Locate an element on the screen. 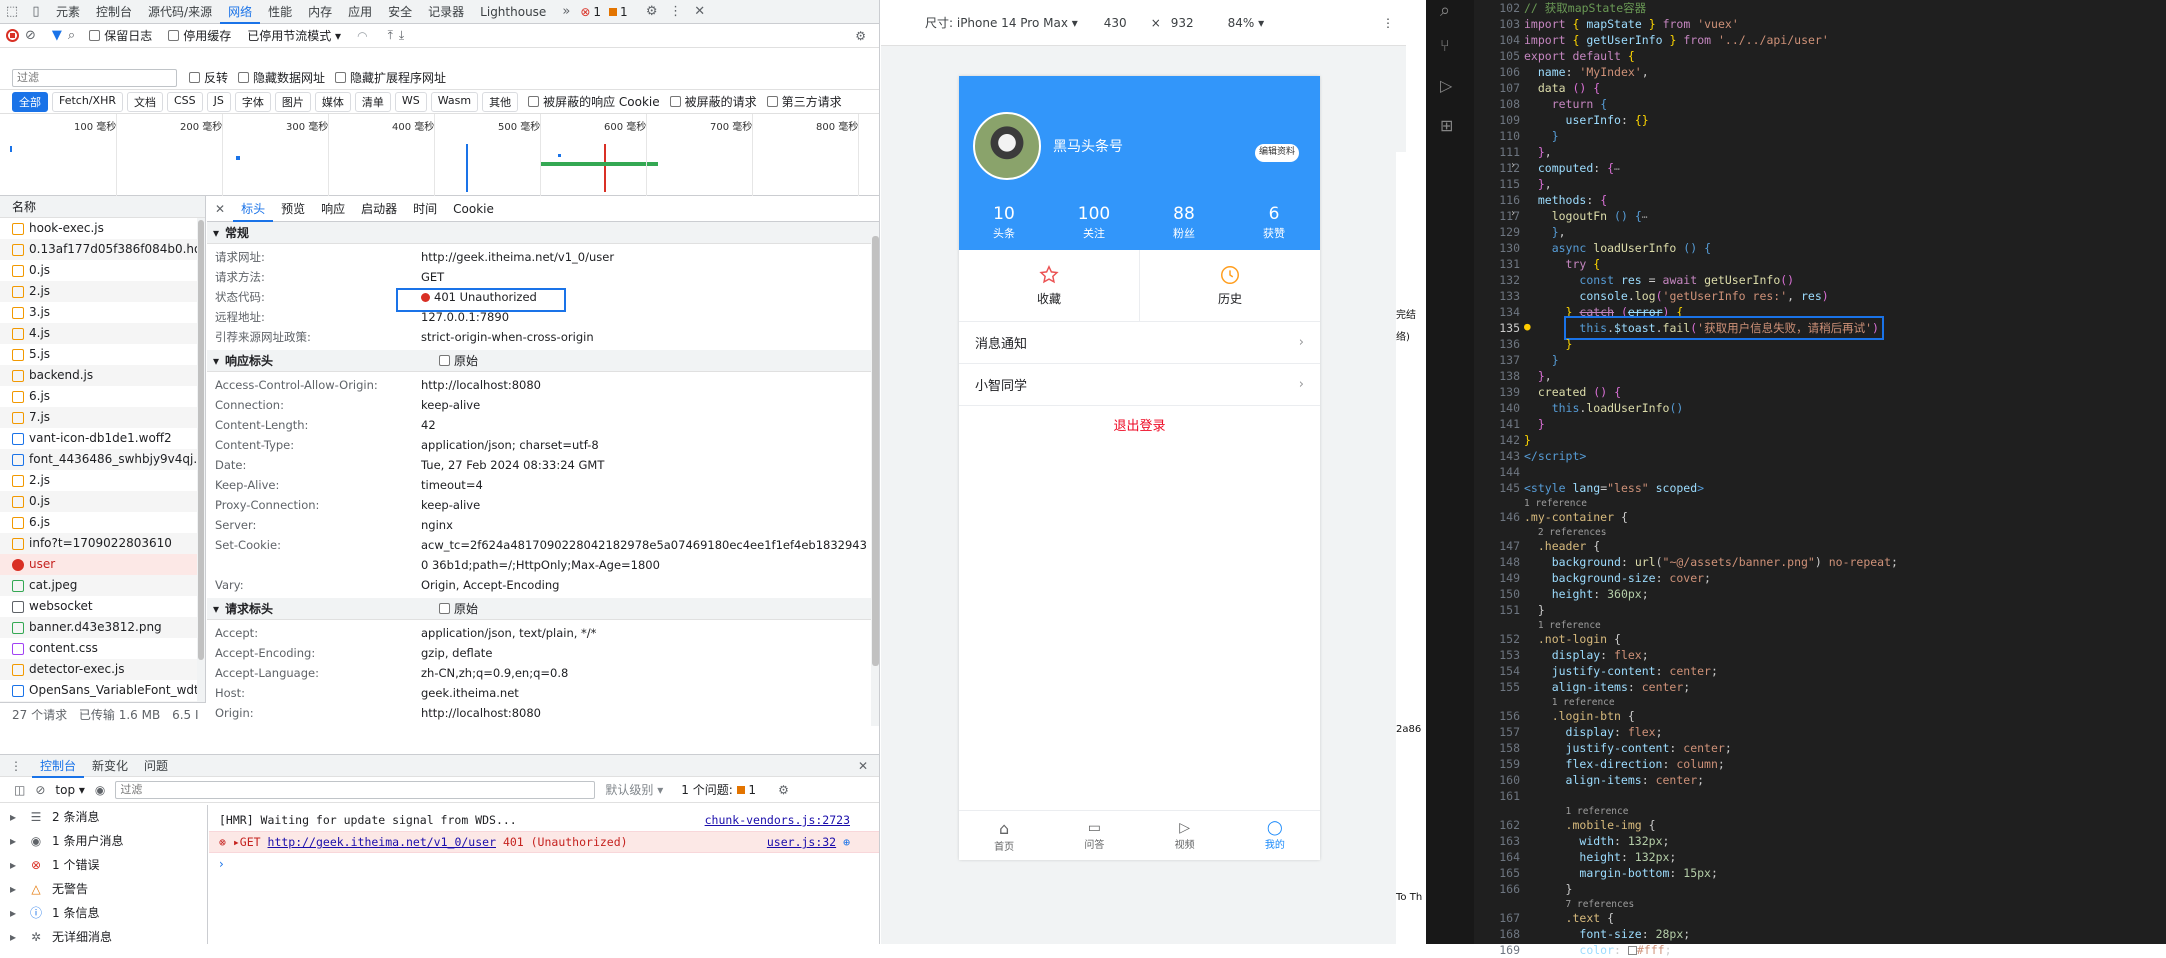  profile-stat: 88 粉丝 is located at coordinates (1184, 222).